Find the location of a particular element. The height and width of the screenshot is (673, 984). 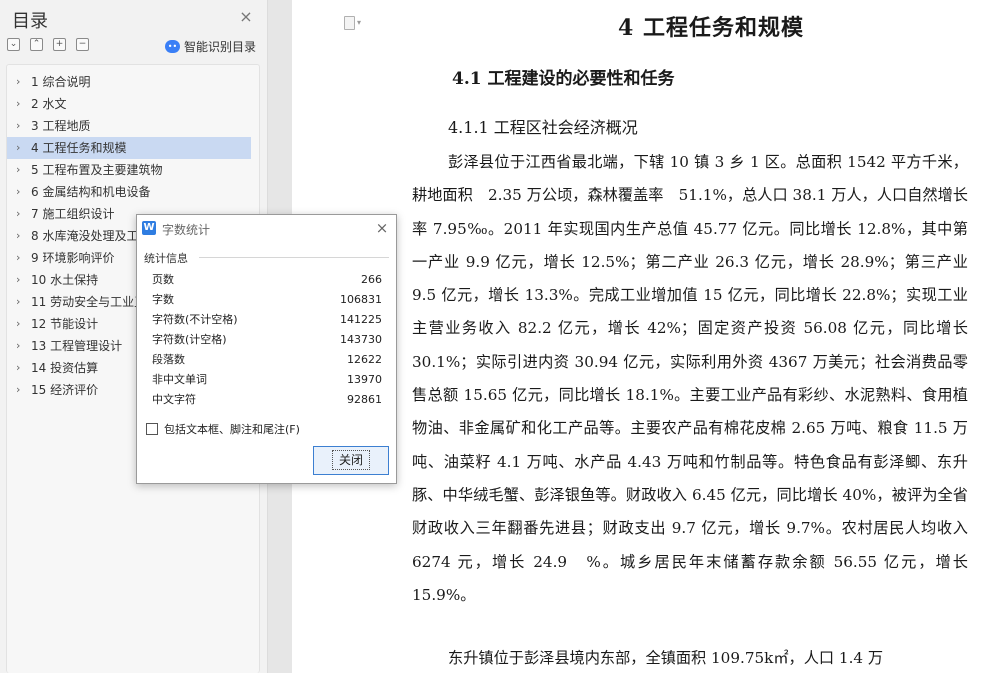

dialog-close-icon: × is located at coordinates (382, 228).